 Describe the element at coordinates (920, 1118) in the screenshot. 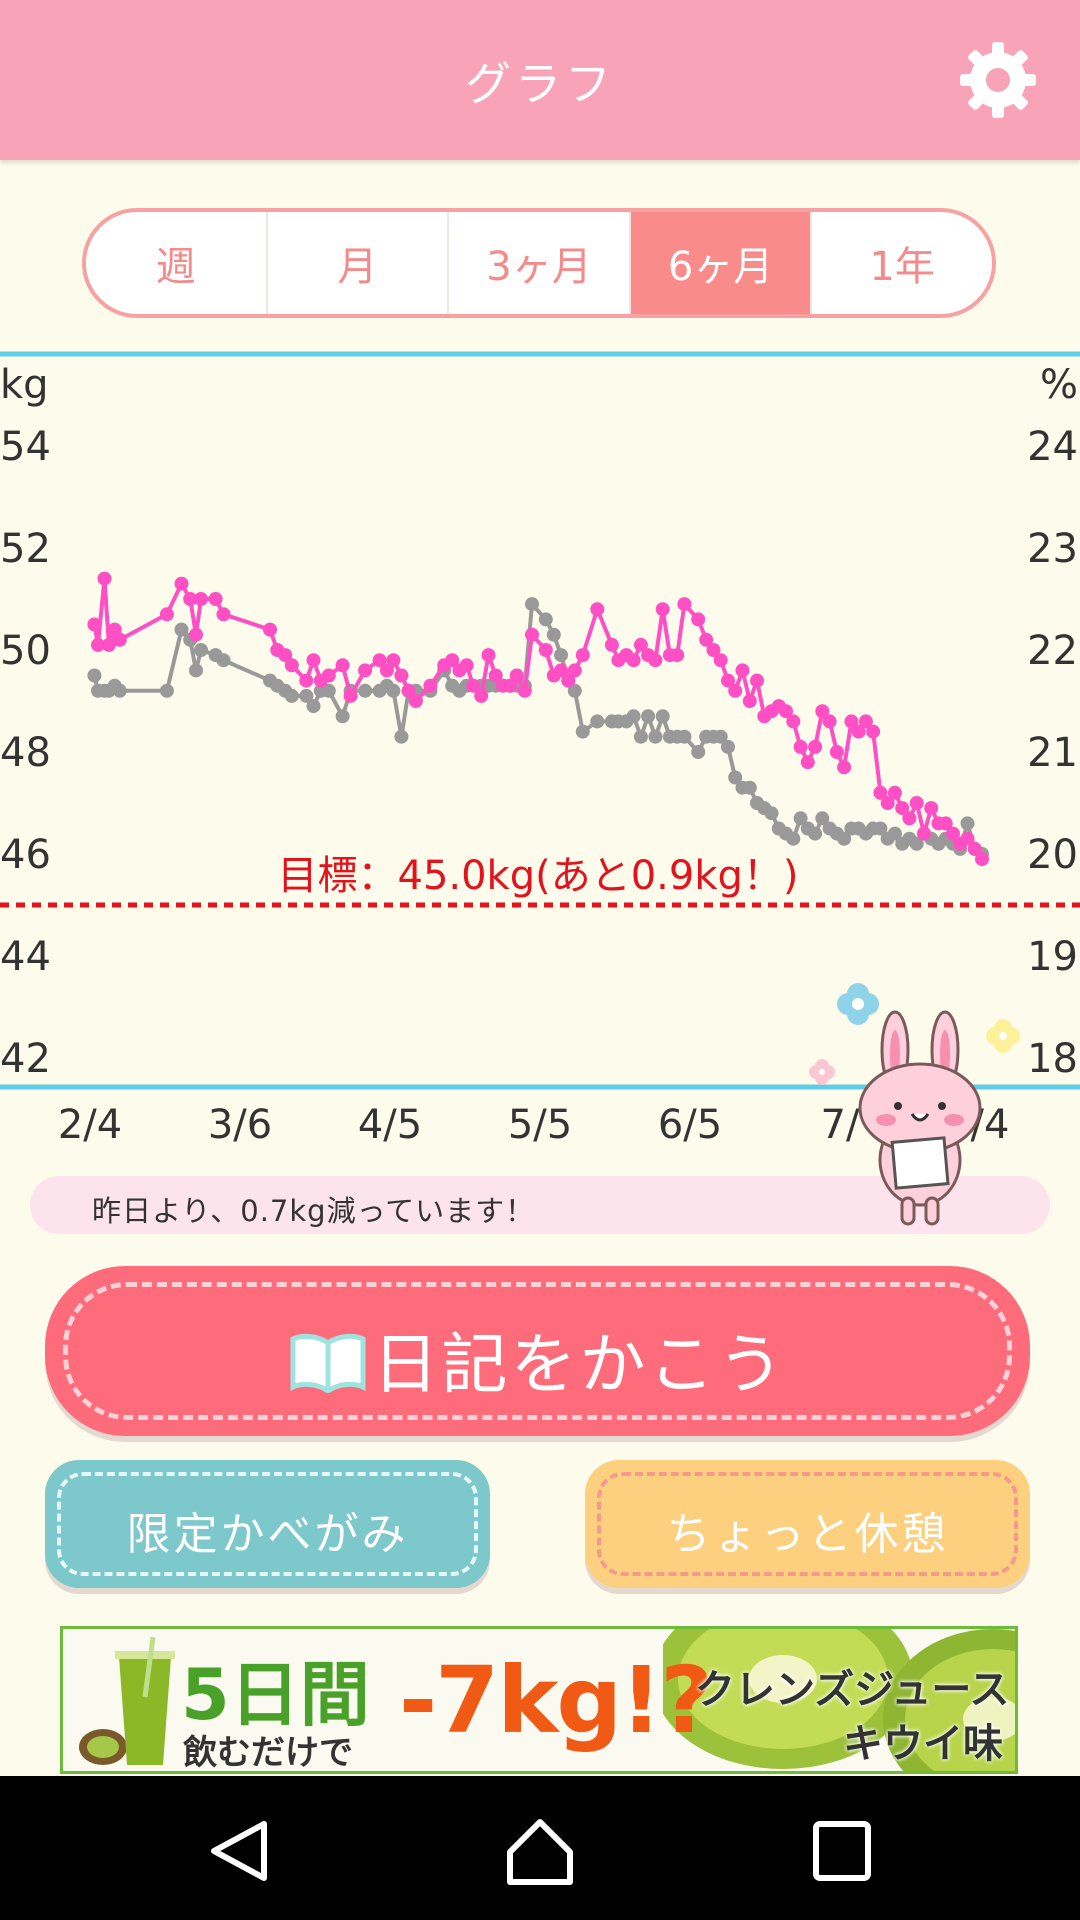

I see `bunny-mascot-icon` at that location.